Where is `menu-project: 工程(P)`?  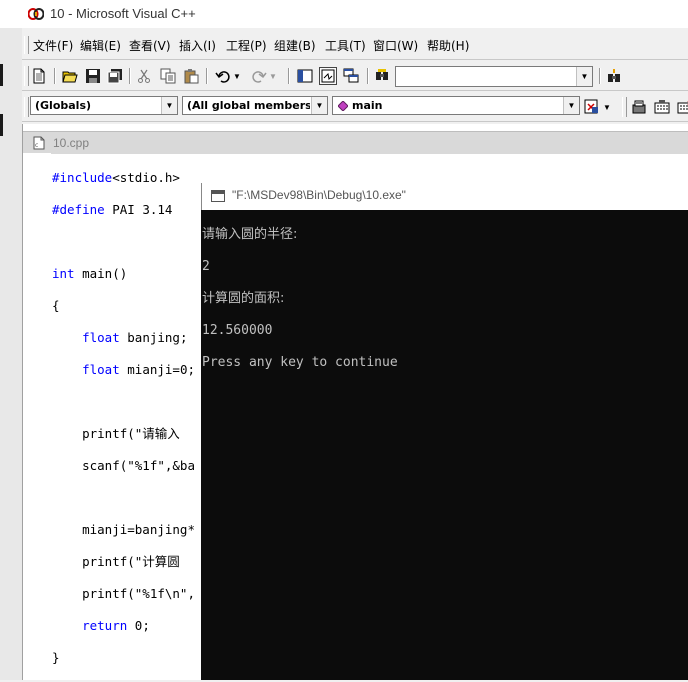
menu-project: 工程(P) is located at coordinates (246, 45).